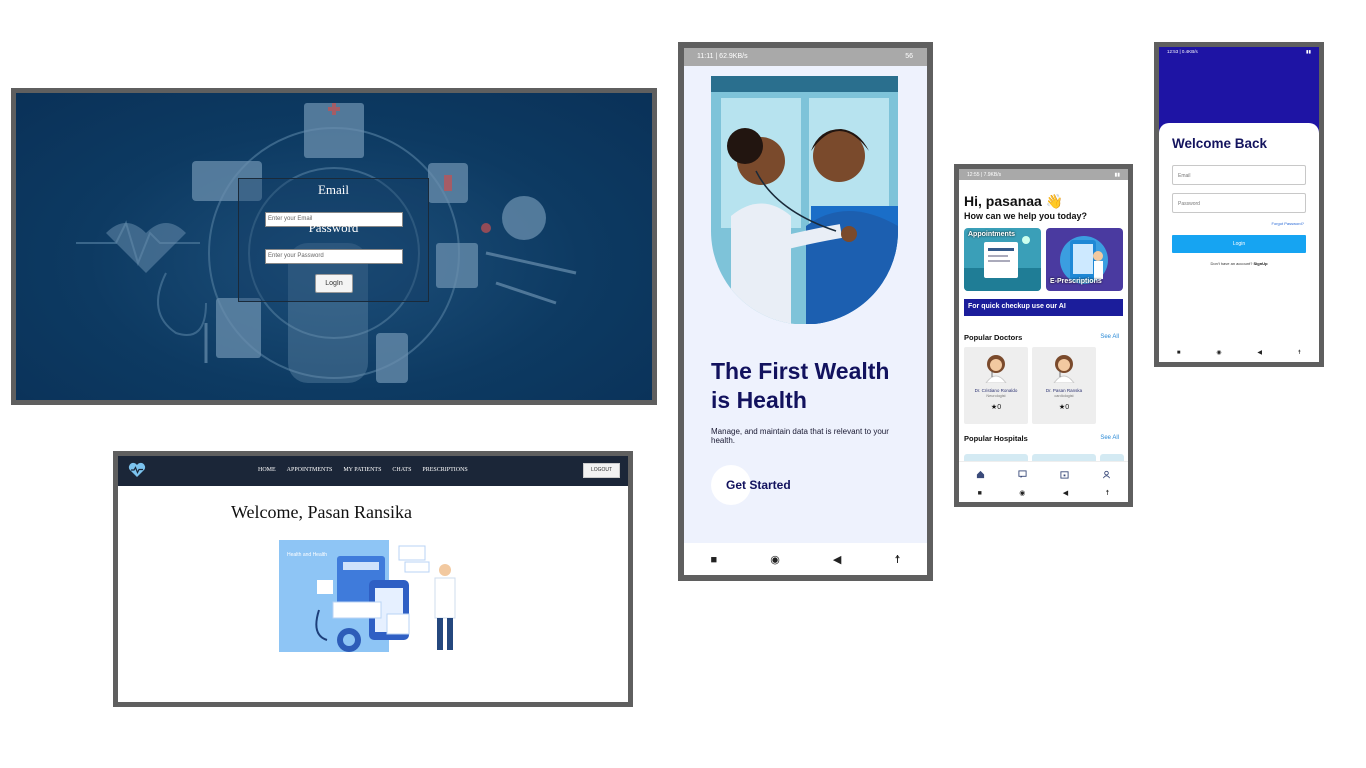 The height and width of the screenshot is (768, 1366). Describe the element at coordinates (137, 470) in the screenshot. I see `heart-pulse-logo-icon` at that location.